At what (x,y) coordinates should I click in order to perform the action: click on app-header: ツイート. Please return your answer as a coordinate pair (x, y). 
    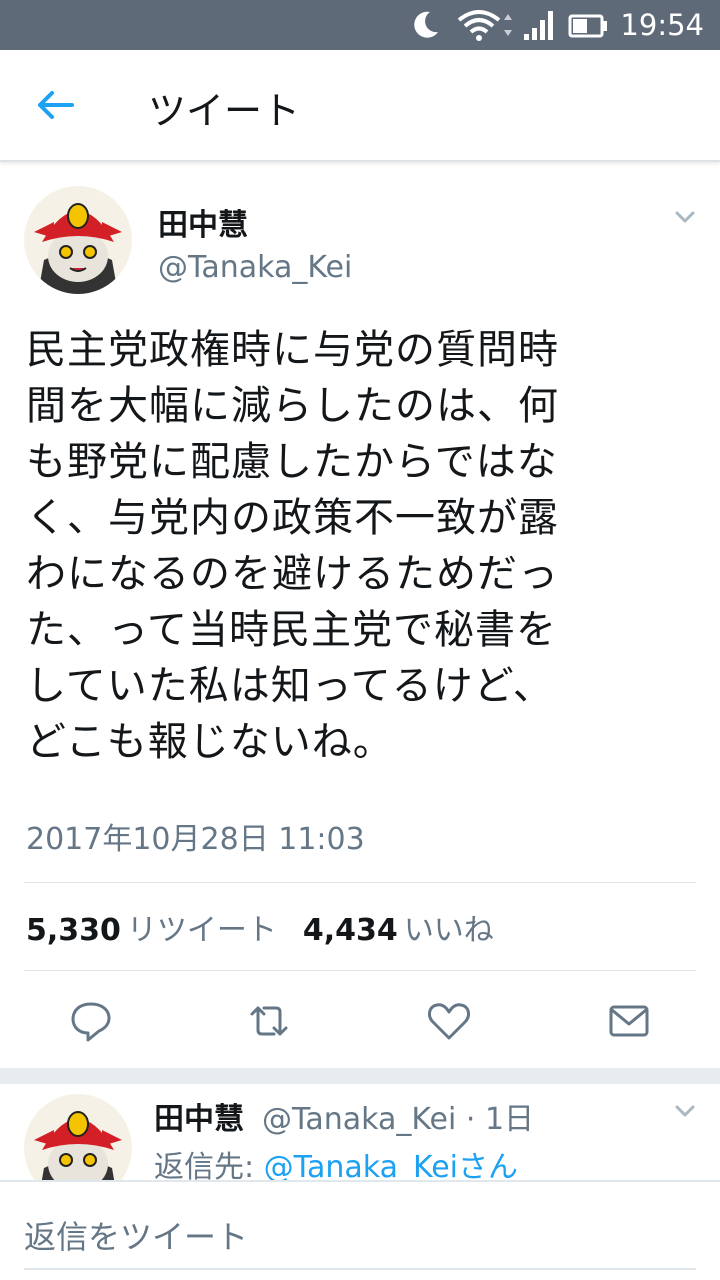
    Looking at the image, I should click on (360, 106).